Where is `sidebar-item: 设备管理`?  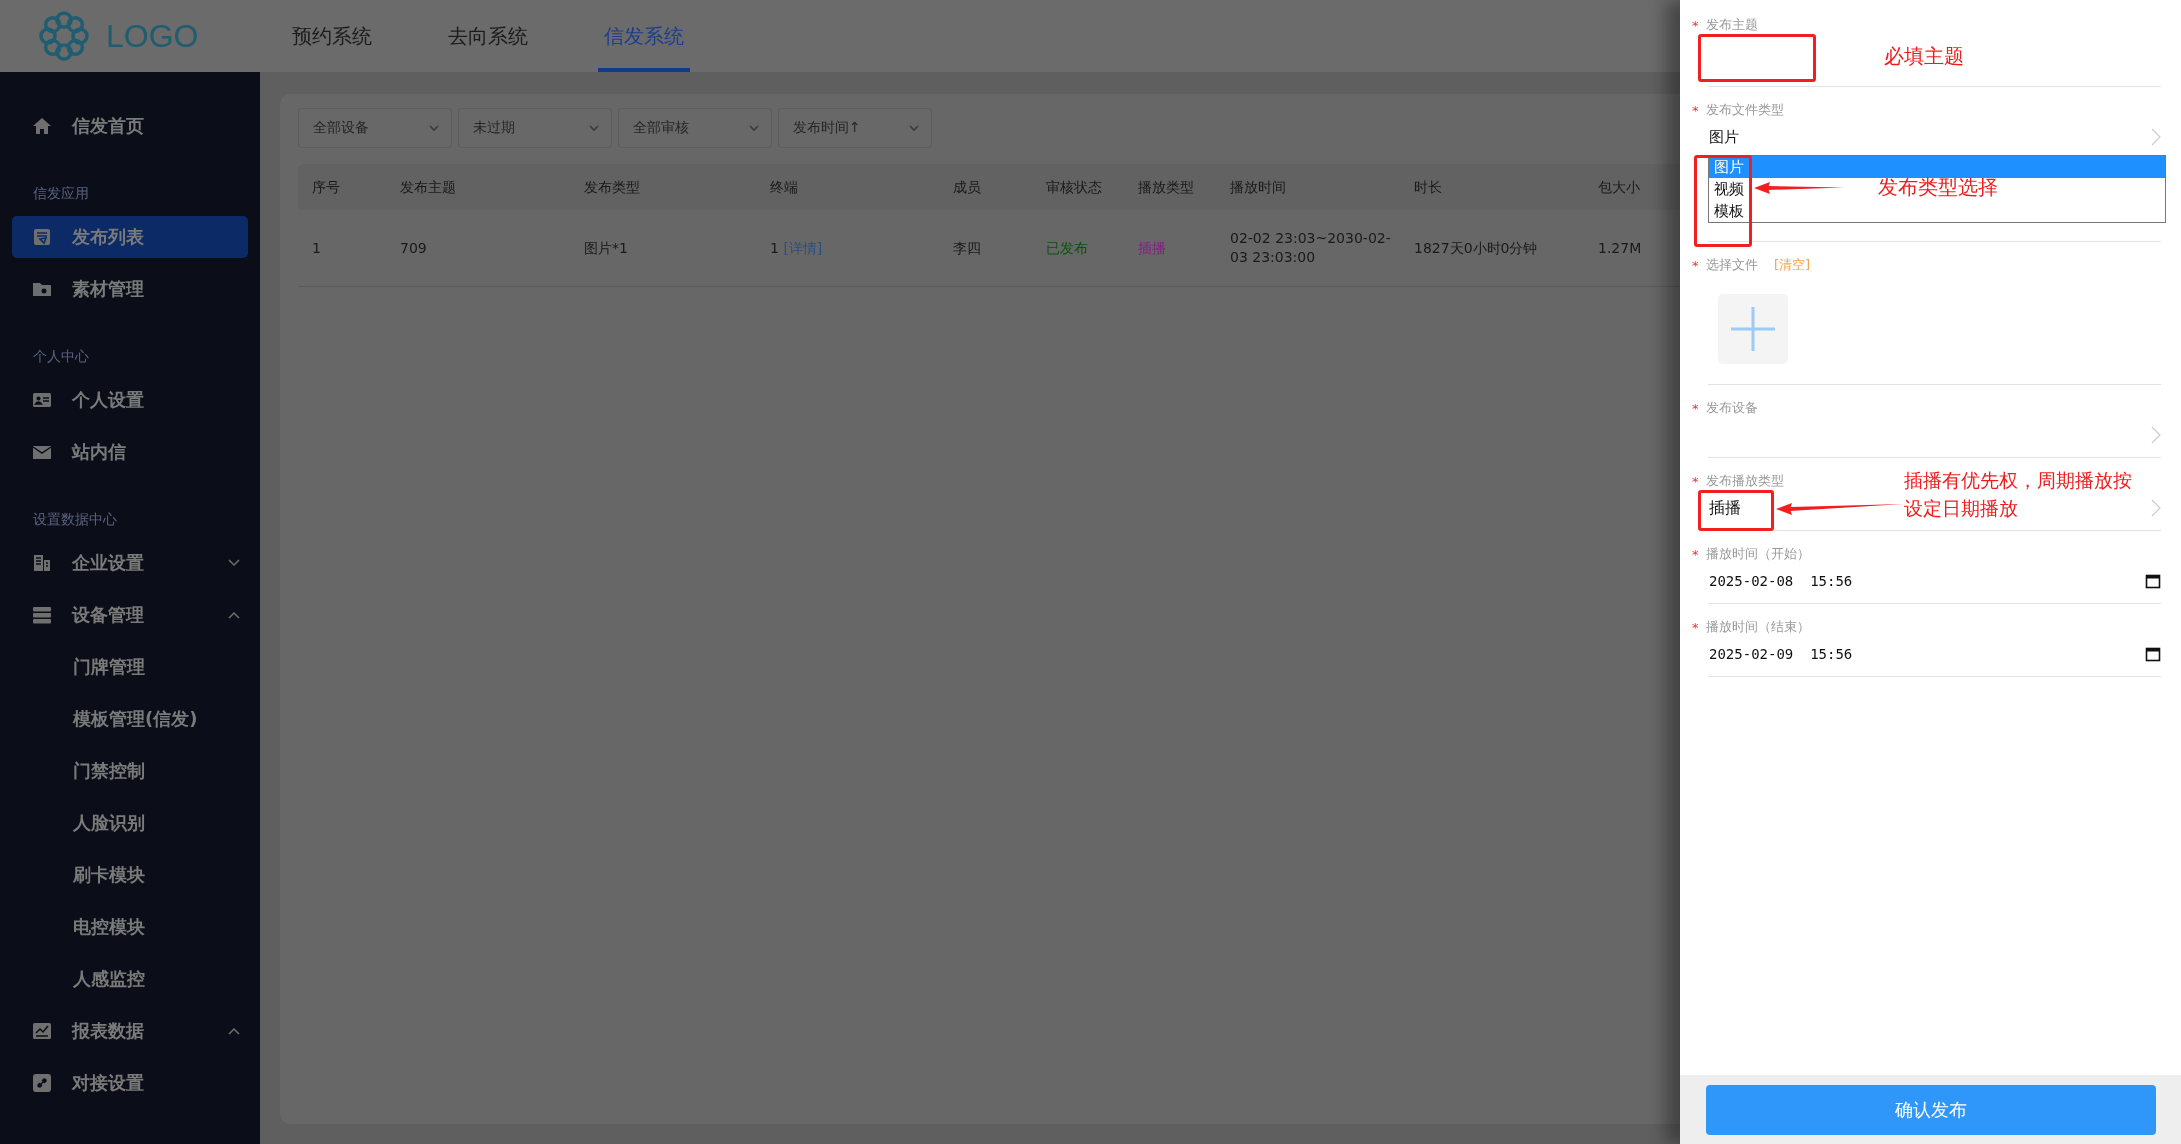 sidebar-item: 设备管理 is located at coordinates (130, 615).